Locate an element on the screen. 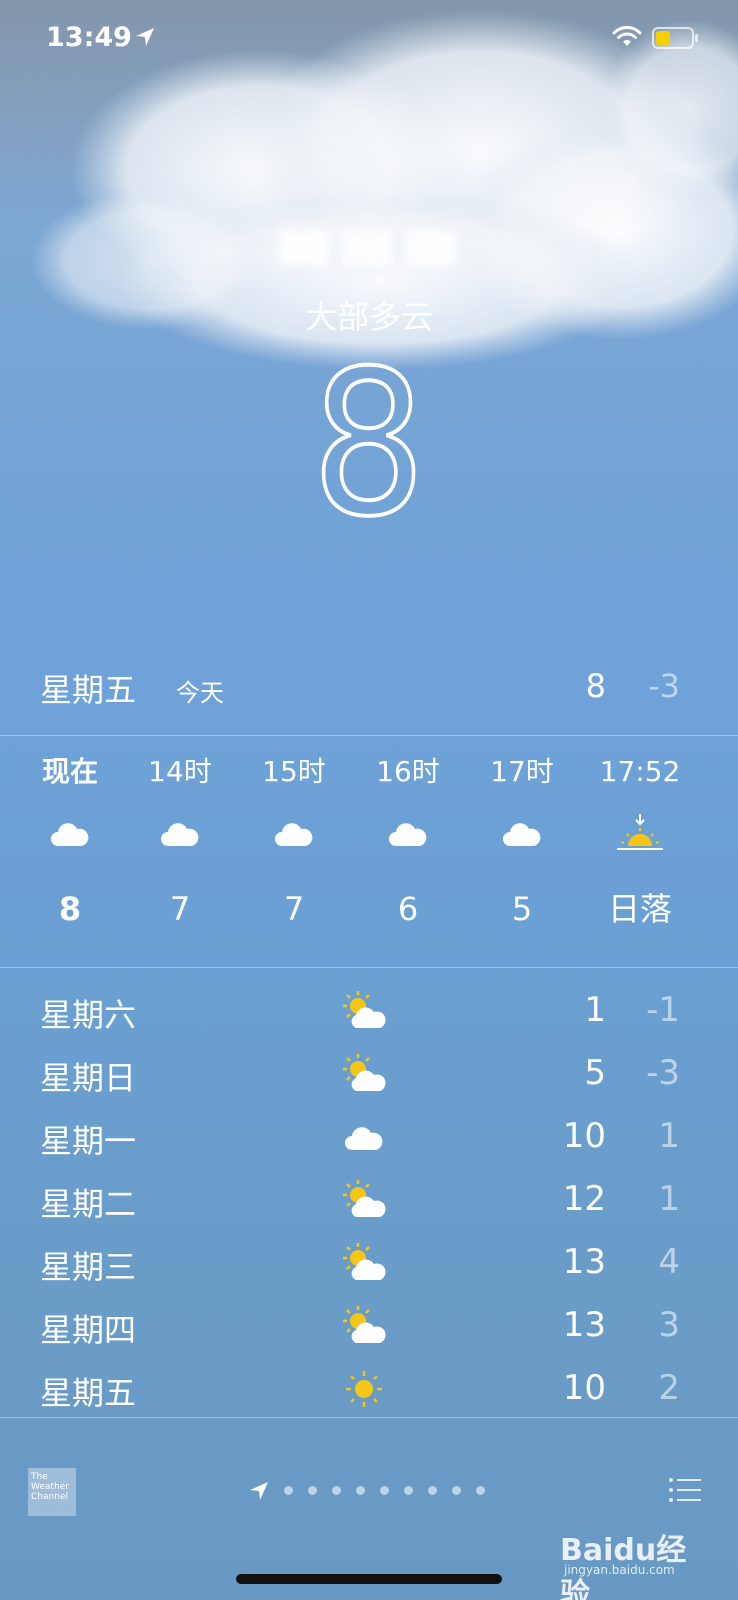  status-bar: 13:49 is located at coordinates (369, 40).